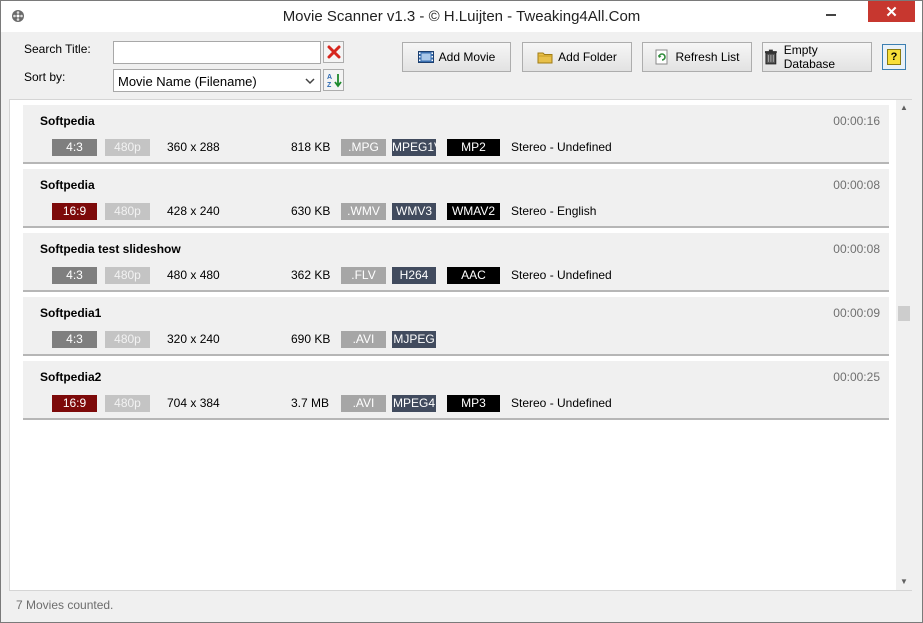 The image size is (923, 623). Describe the element at coordinates (473, 211) in the screenshot. I see `audio-codec-badge: WMAV2` at that location.